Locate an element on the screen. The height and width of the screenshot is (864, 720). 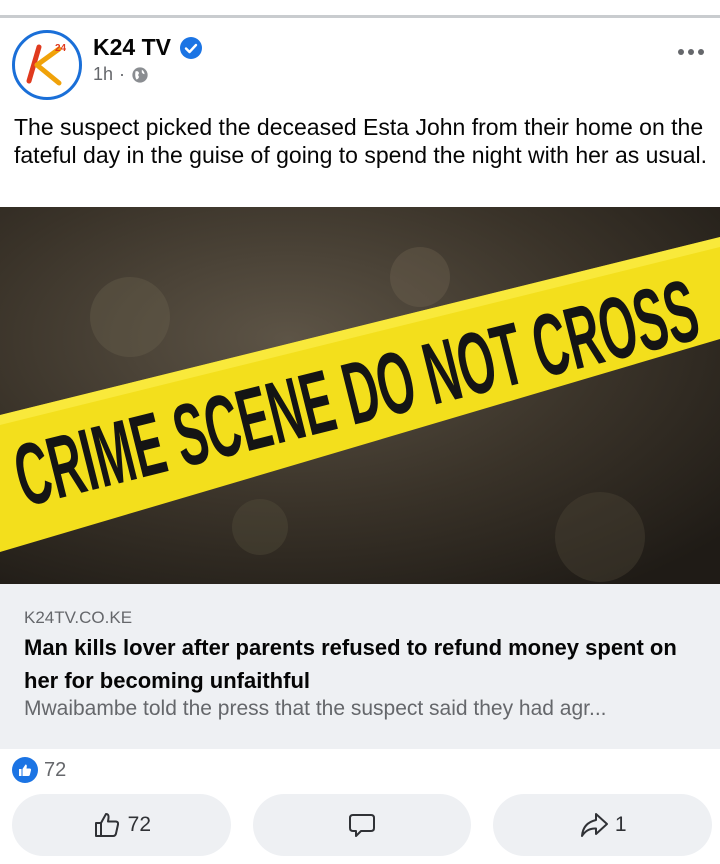
comment-button is located at coordinates (362, 825).